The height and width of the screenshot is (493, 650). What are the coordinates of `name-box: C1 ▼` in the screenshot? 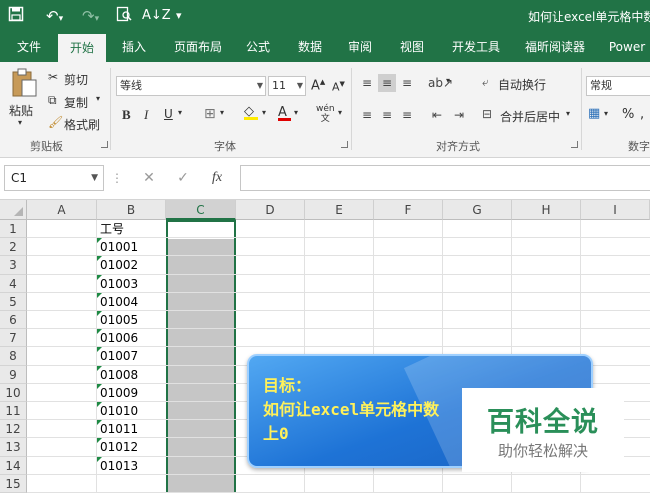 It's located at (54, 178).